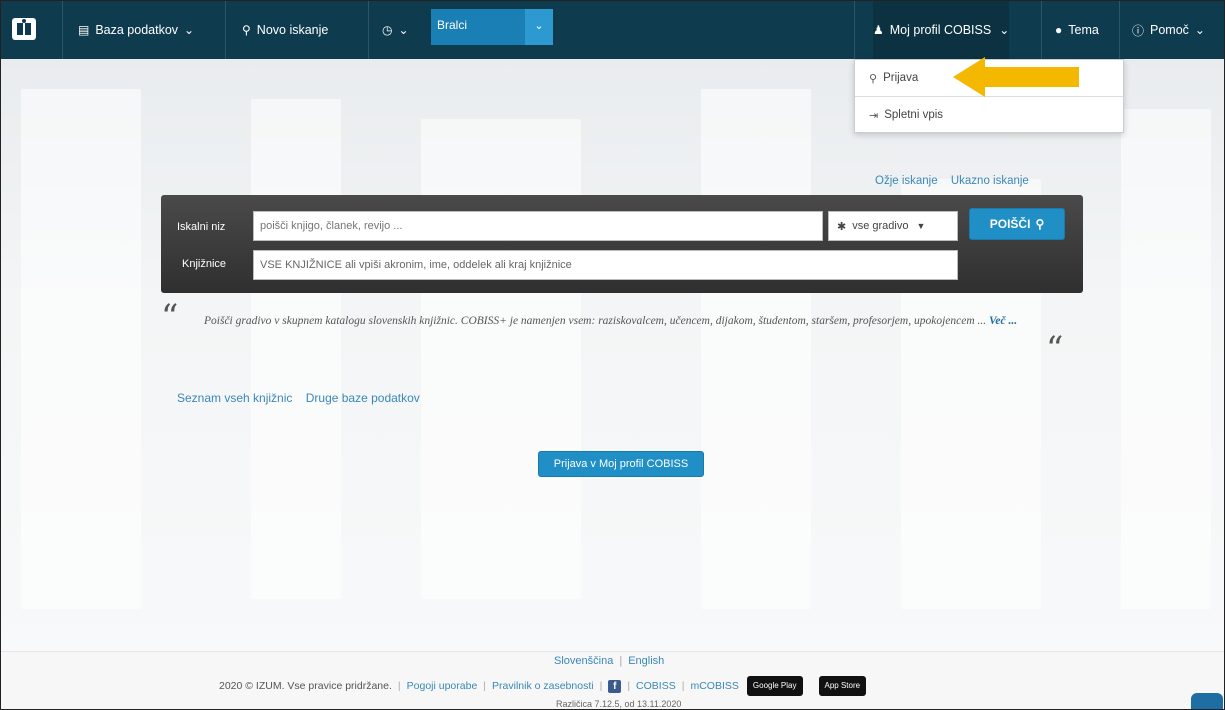 The height and width of the screenshot is (710, 1225). I want to click on privacy-link: Pravilnik o zasebnosti, so click(543, 686).